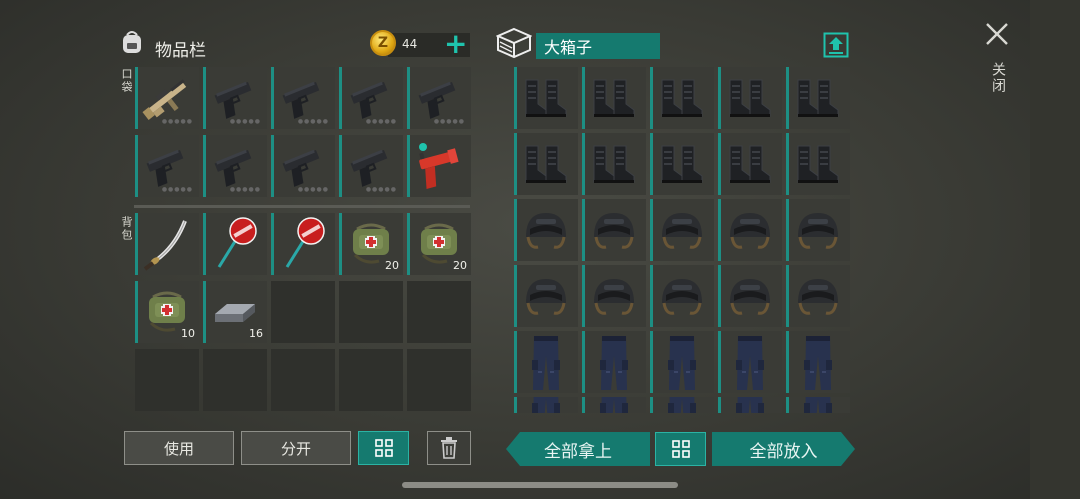  Describe the element at coordinates (783, 449) in the screenshot. I see `put-all-button: 全部放入` at that location.